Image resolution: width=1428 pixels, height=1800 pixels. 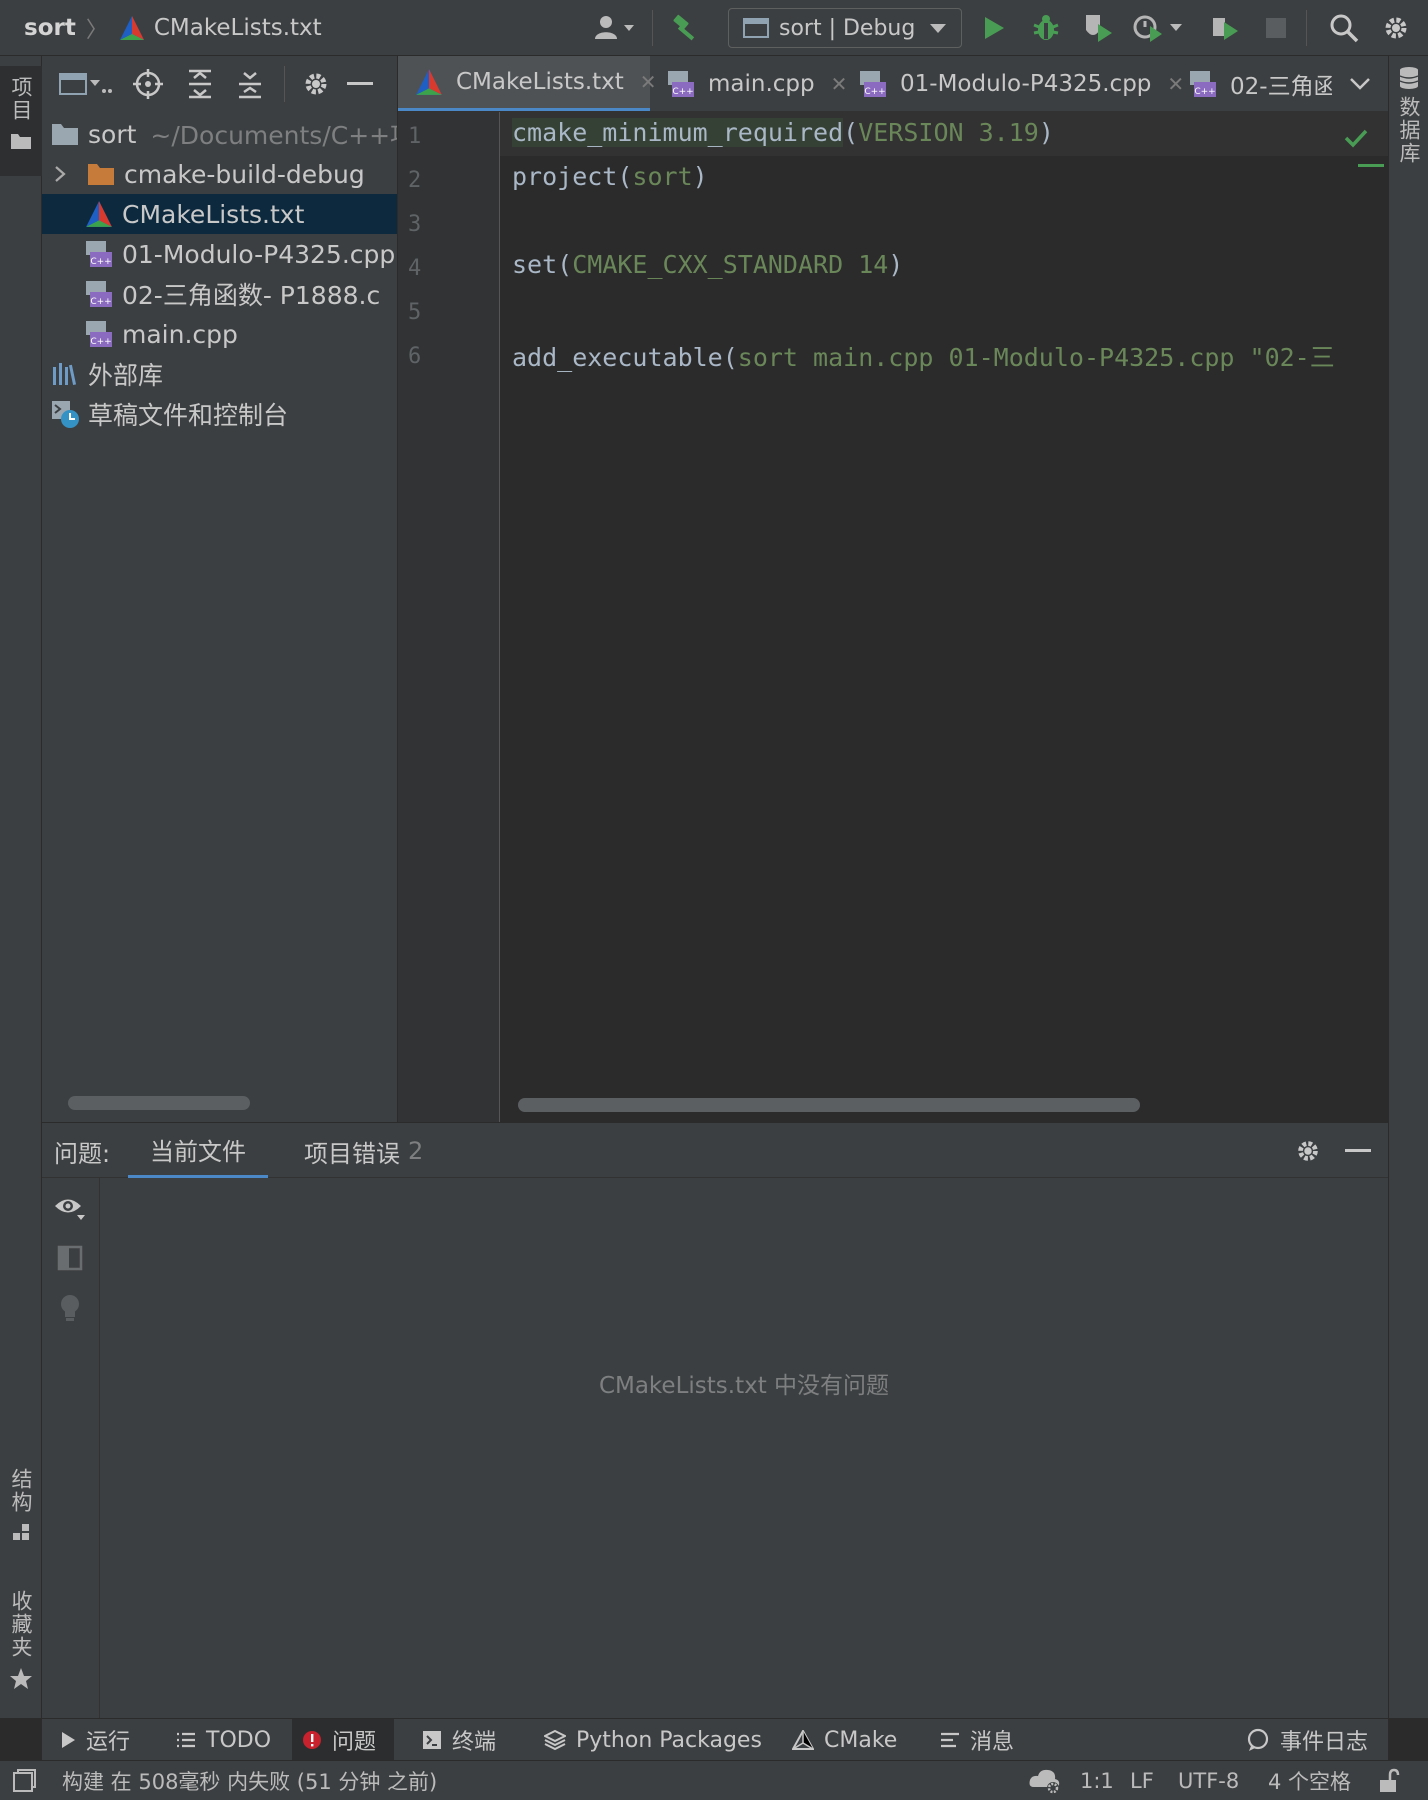 What do you see at coordinates (95, 1740) in the screenshot?
I see `tool-run: 运行` at bounding box center [95, 1740].